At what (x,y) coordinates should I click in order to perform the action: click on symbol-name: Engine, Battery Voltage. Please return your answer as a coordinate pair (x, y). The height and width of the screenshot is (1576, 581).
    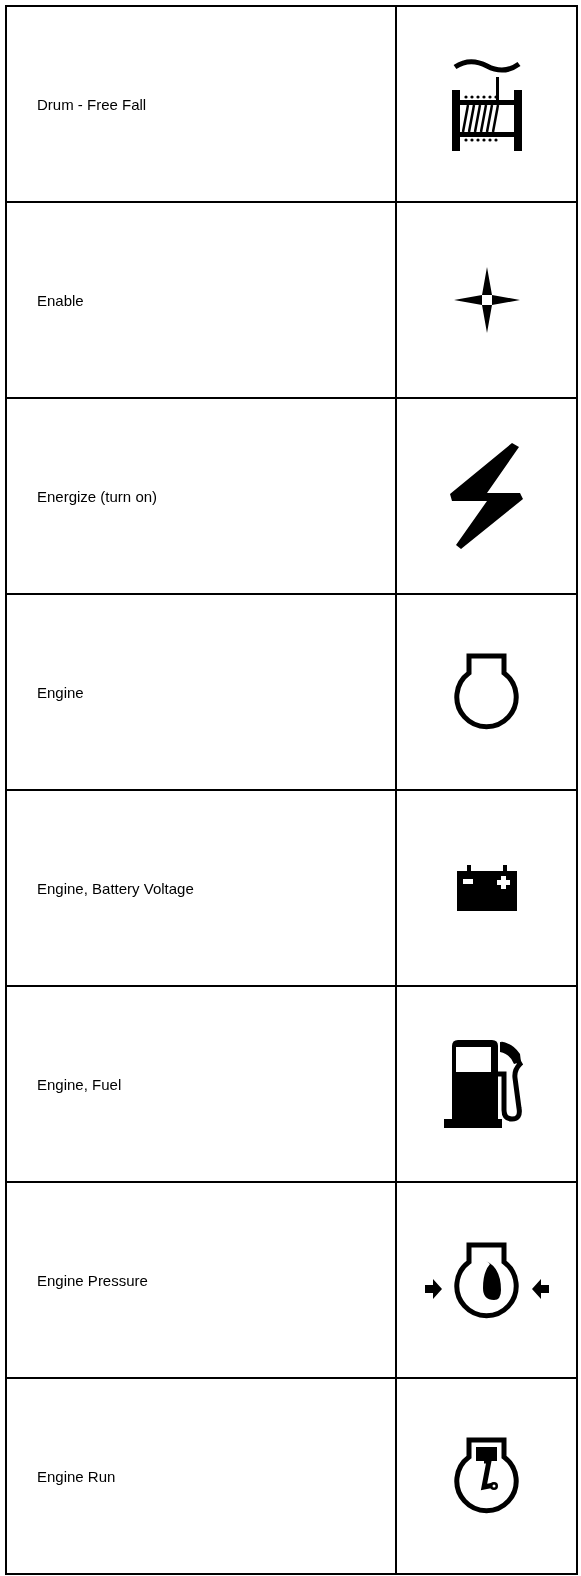
    Looking at the image, I should click on (201, 888).